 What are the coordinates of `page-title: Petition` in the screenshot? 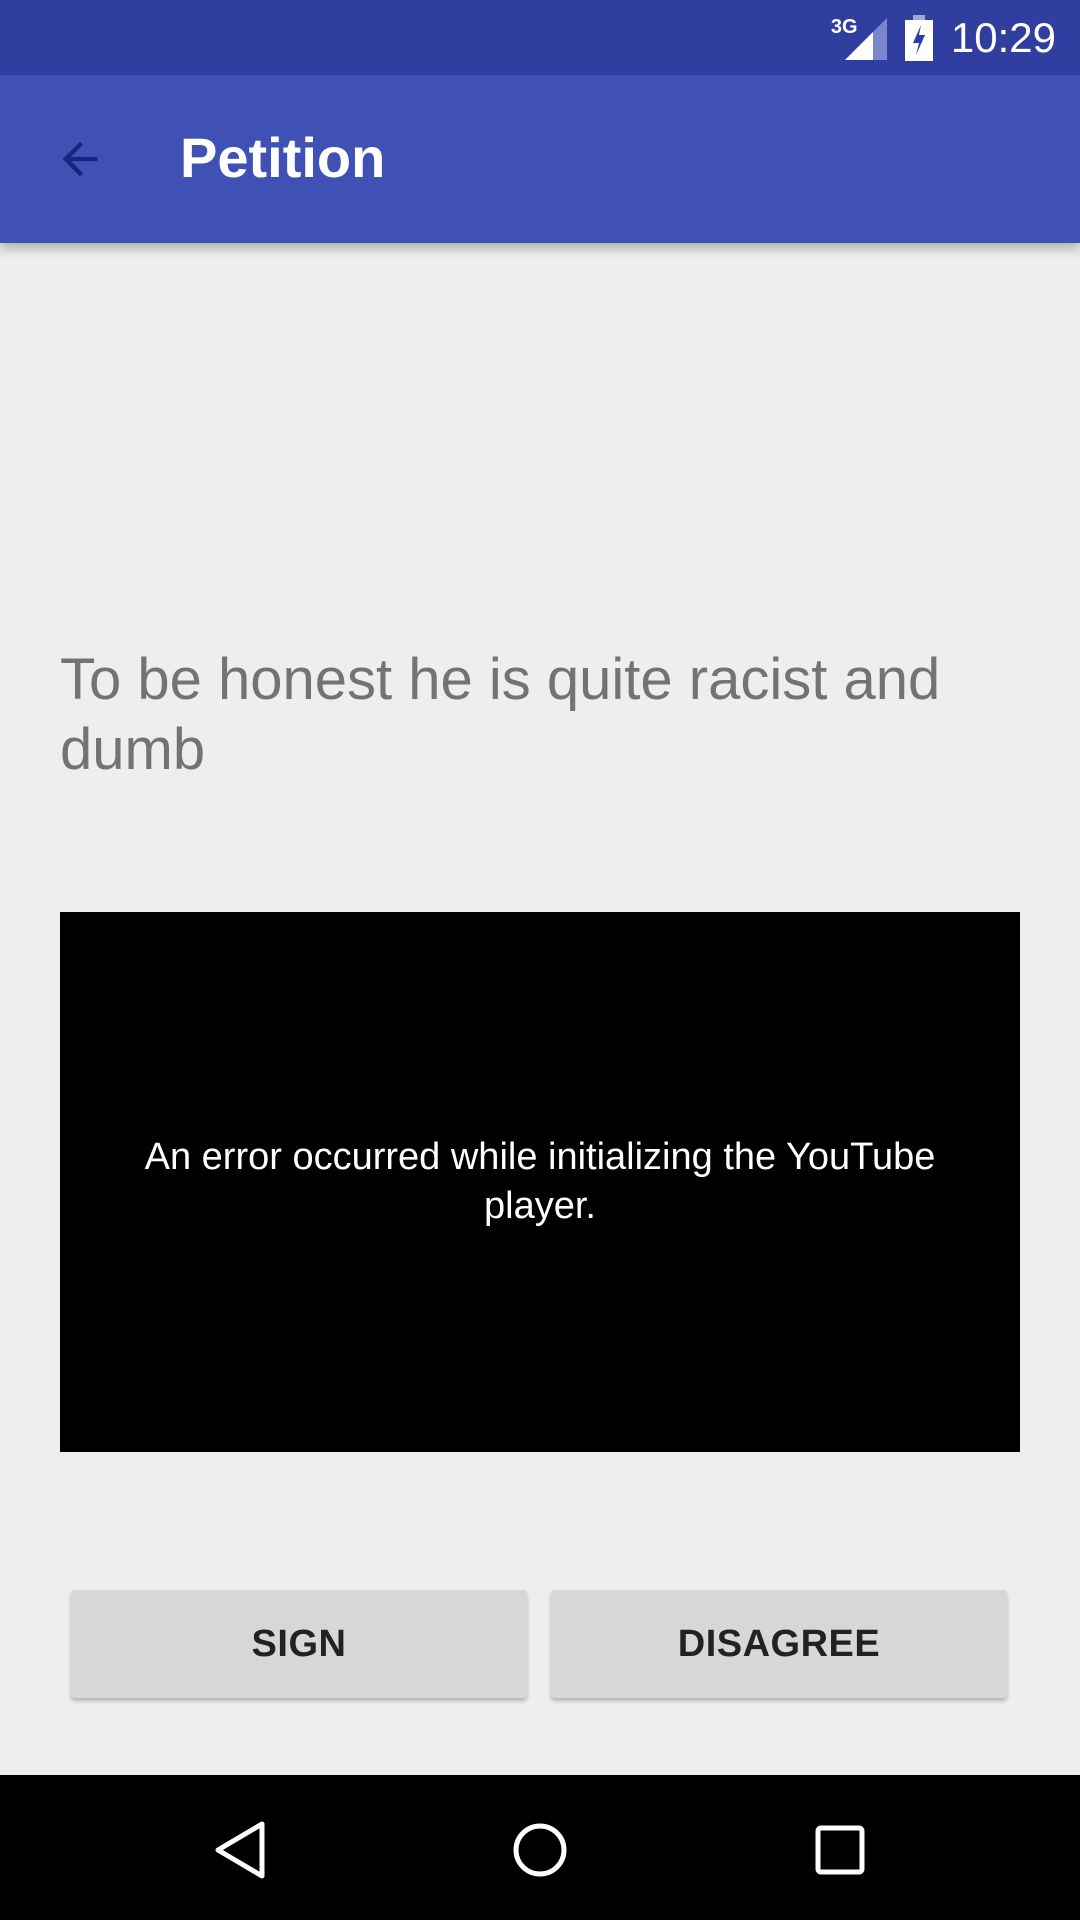 It's located at (283, 157).